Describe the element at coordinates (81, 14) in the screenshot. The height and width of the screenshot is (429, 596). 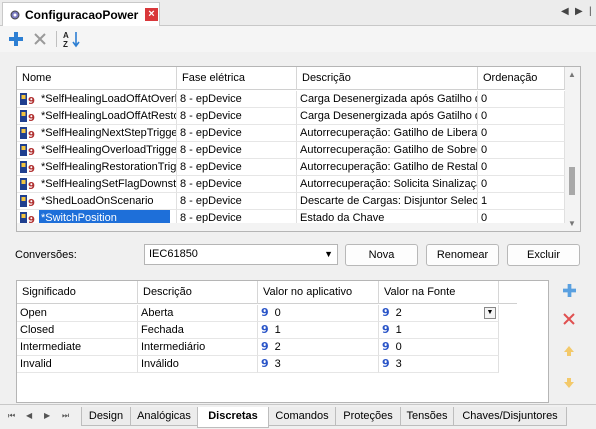
I see `document-tab: ConfiguracaoPower ×` at that location.